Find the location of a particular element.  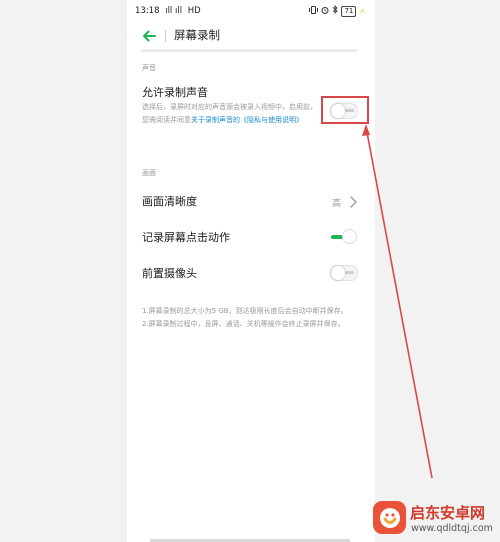

header-divider is located at coordinates (165, 36).